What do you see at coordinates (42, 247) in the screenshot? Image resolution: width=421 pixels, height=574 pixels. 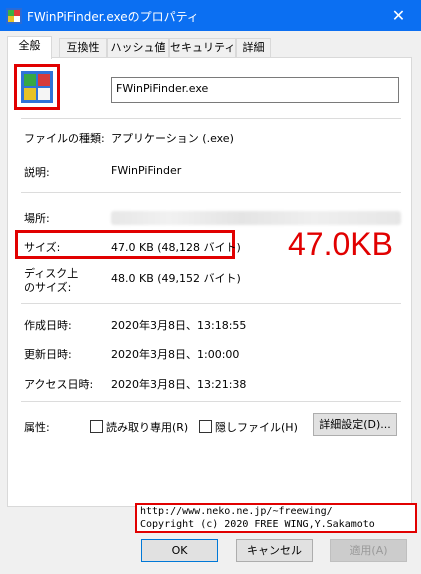 I see `size-label: サイズ:` at bounding box center [42, 247].